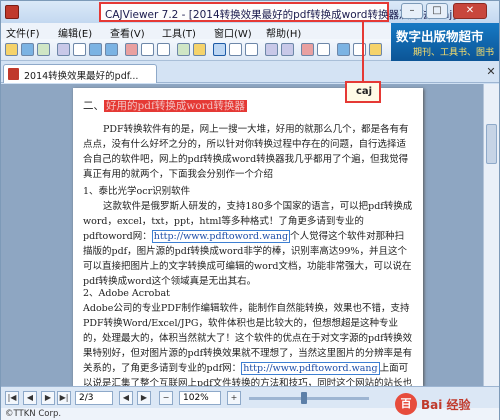 The width and height of the screenshot is (500, 420). Describe the element at coordinates (64, 398) in the screenshot. I see `last-page-icon: ▶|` at that location.